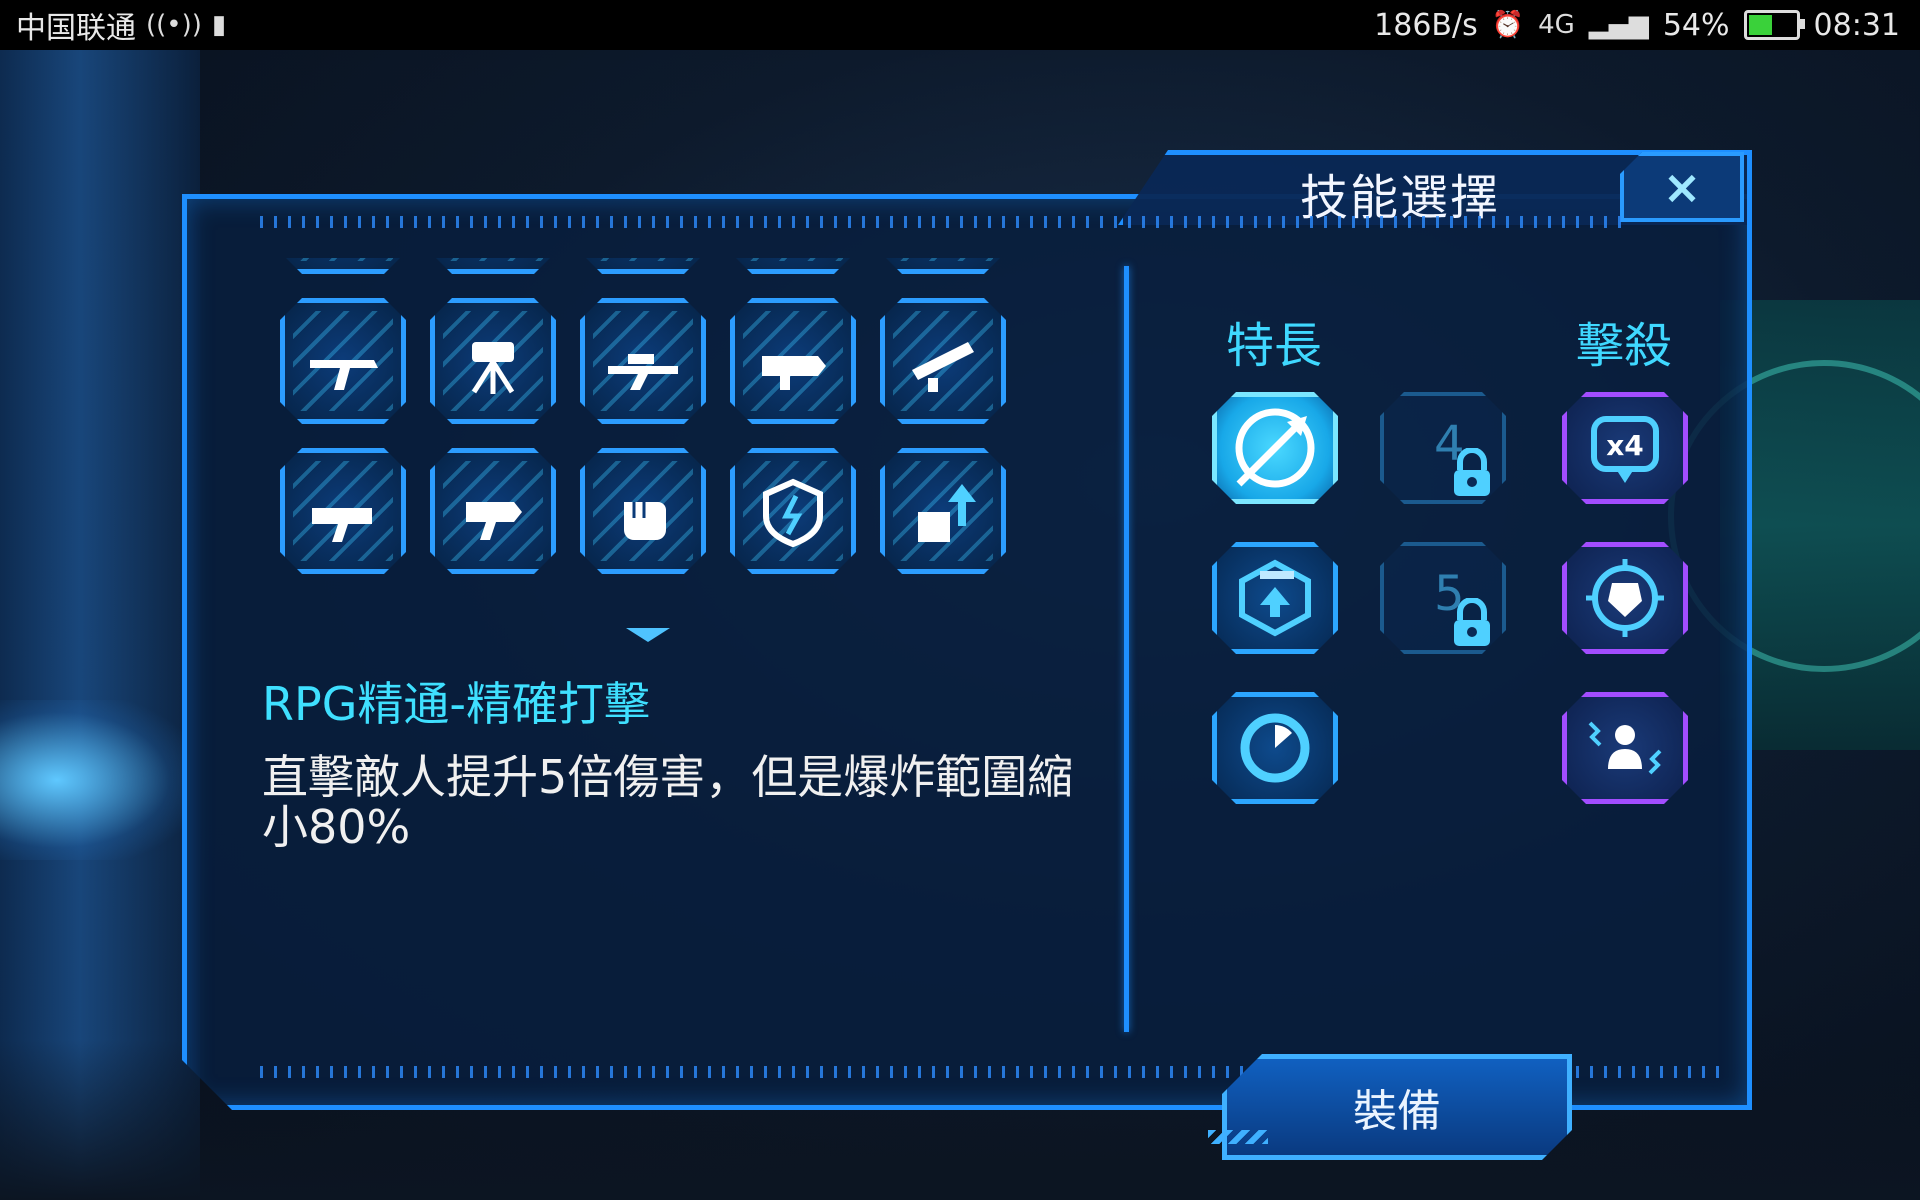 The width and height of the screenshot is (1920, 1200). I want to click on x4-label: x4, so click(1625, 445).